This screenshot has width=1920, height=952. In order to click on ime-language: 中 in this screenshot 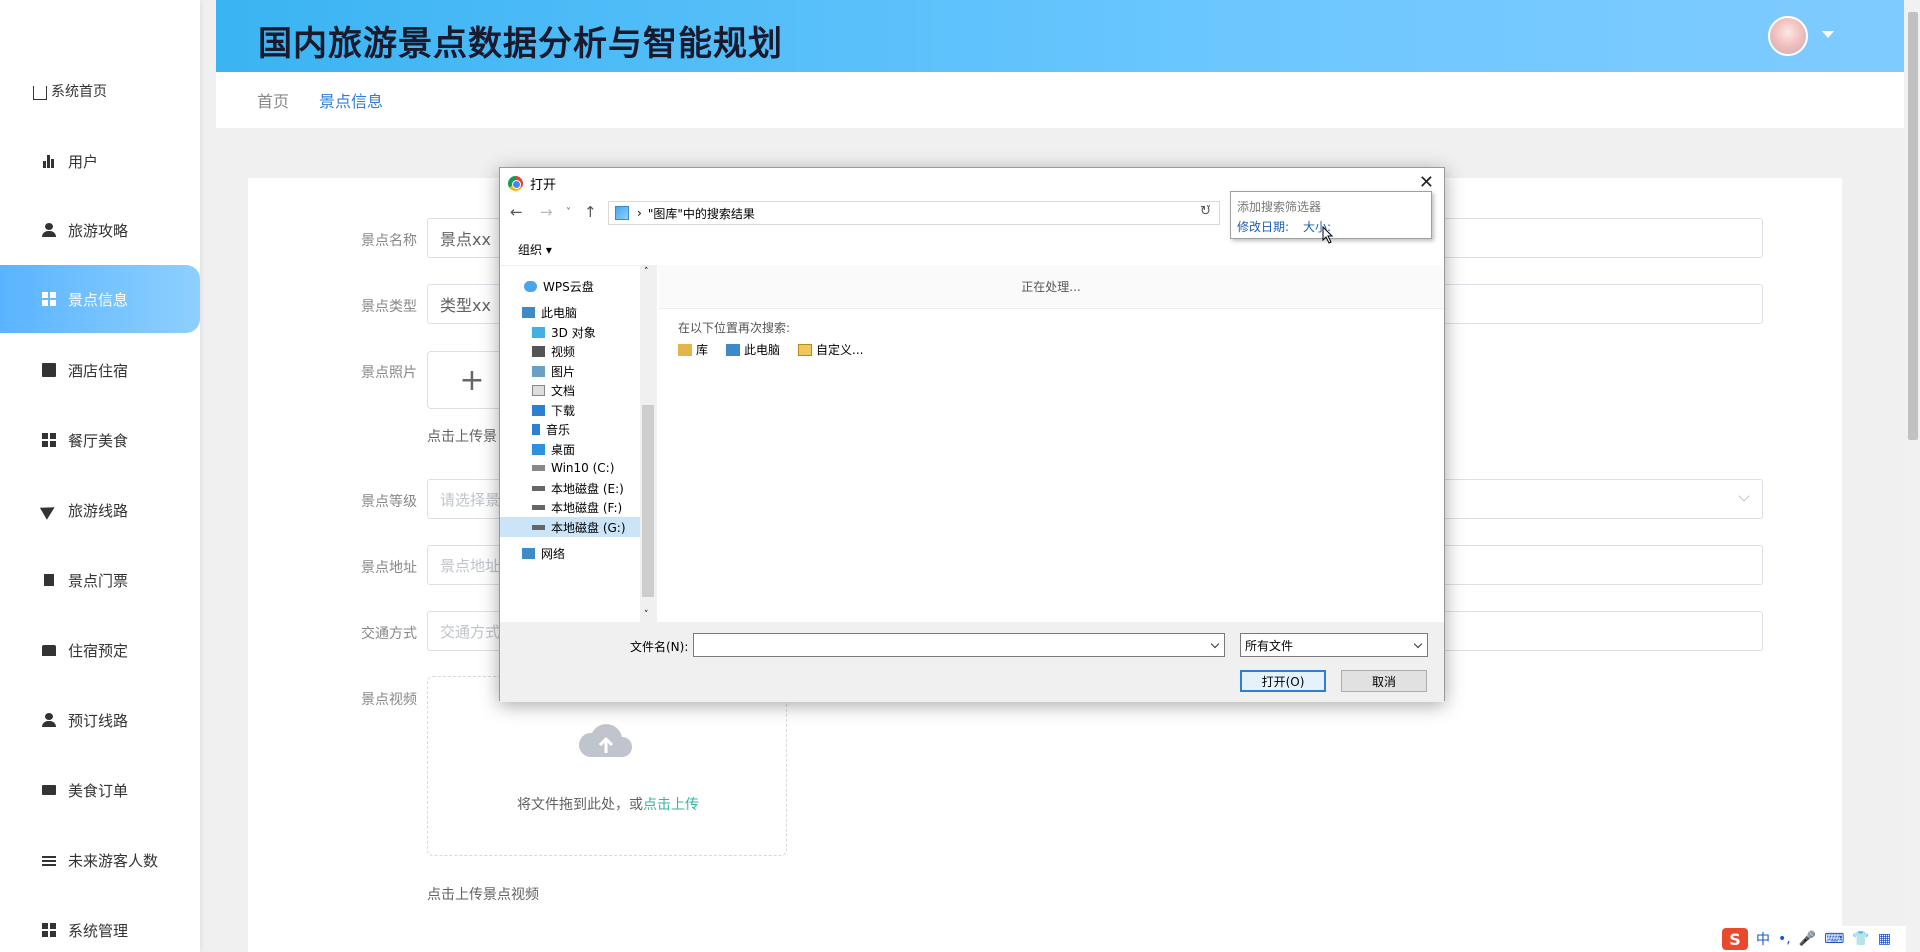, I will do `click(1763, 939)`.